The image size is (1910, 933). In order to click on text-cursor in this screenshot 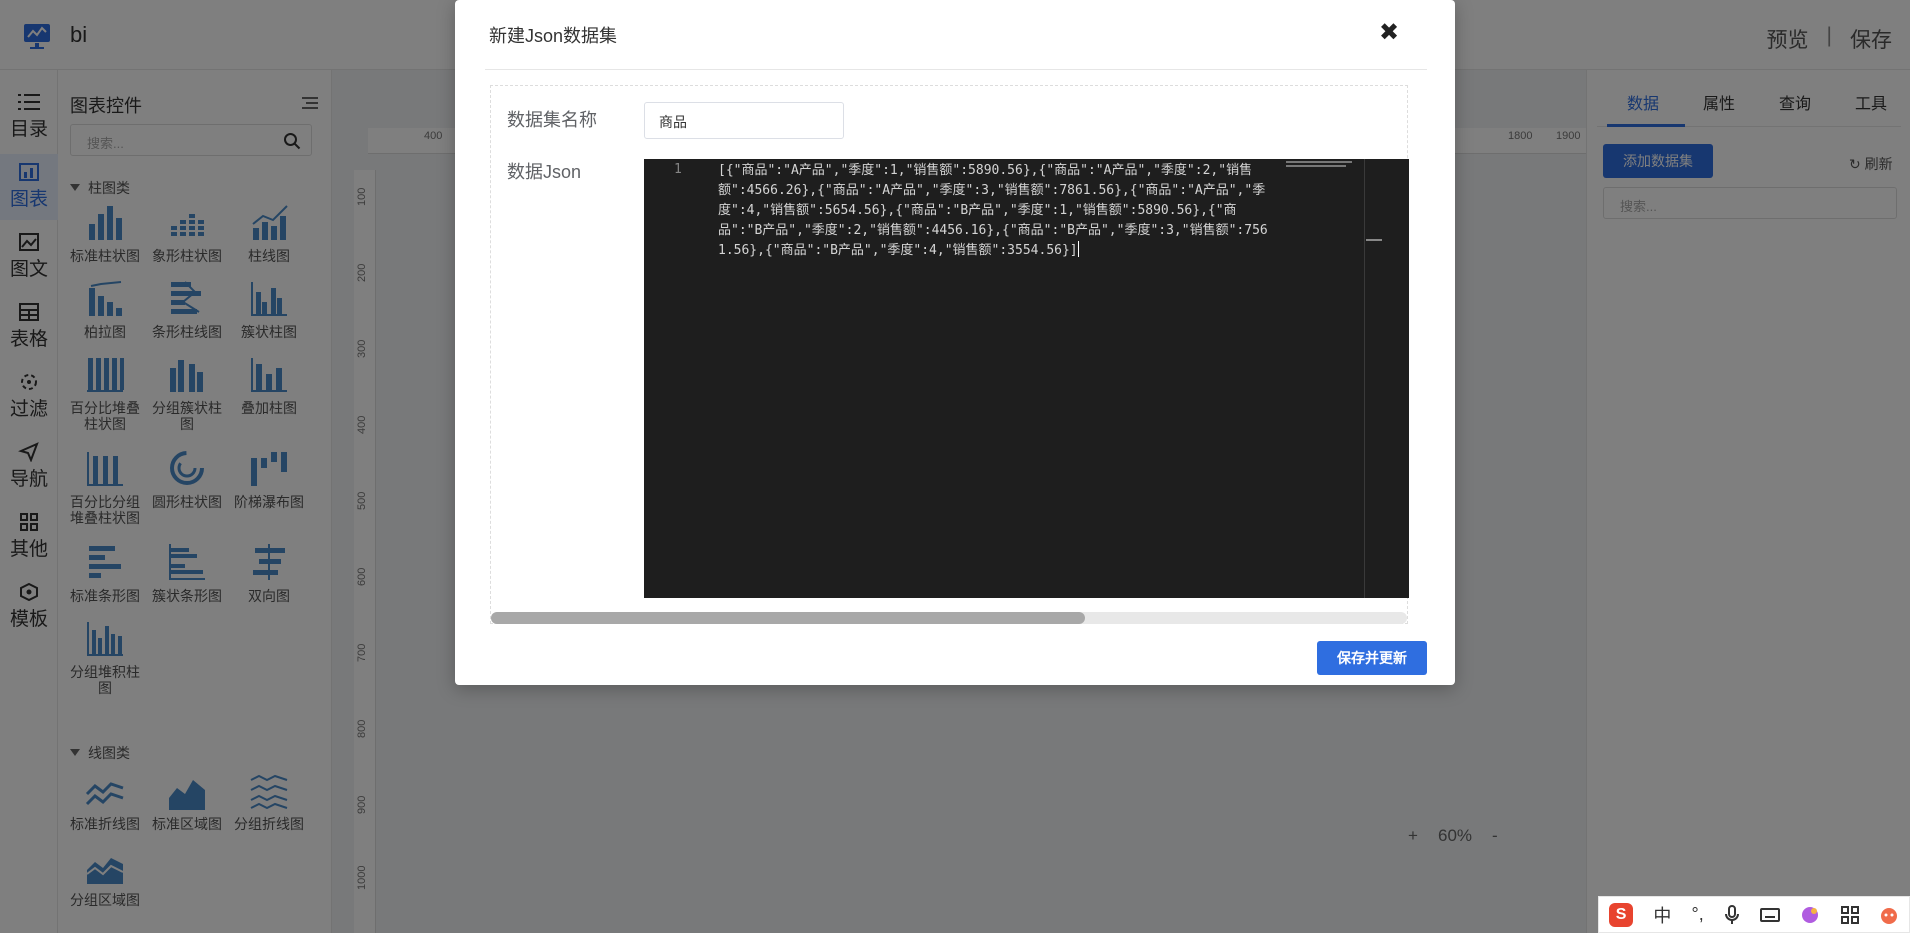, I will do `click(1078, 249)`.